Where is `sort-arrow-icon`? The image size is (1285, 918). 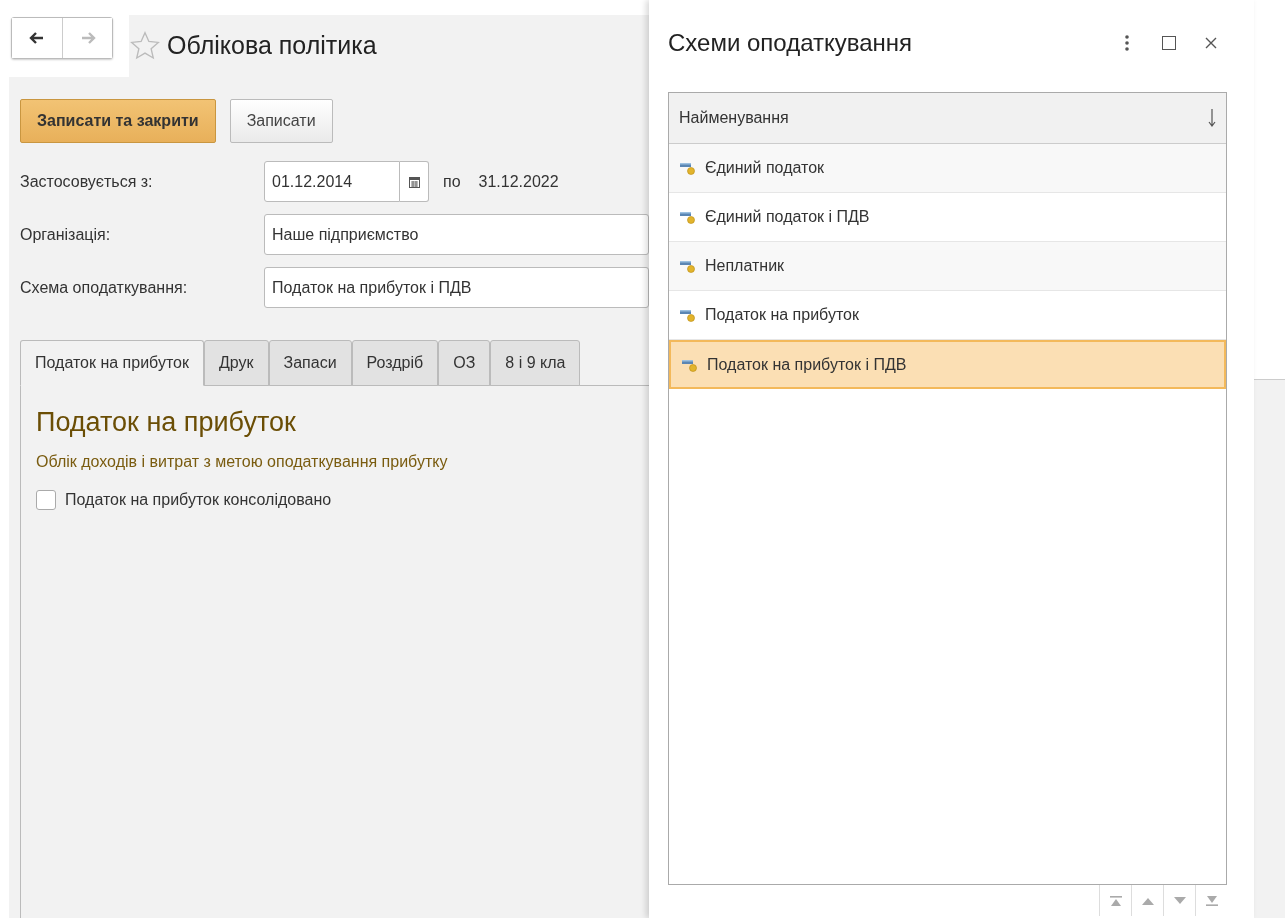 sort-arrow-icon is located at coordinates (1212, 118).